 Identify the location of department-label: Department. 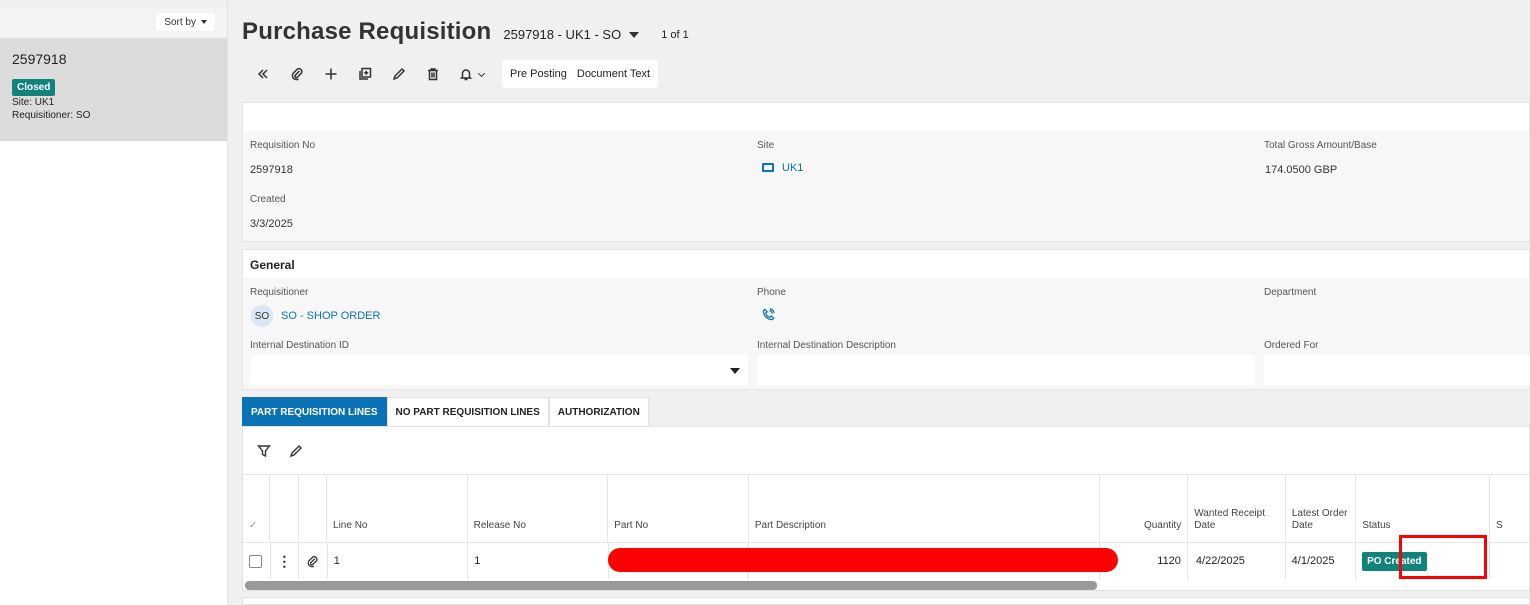
(1290, 292).